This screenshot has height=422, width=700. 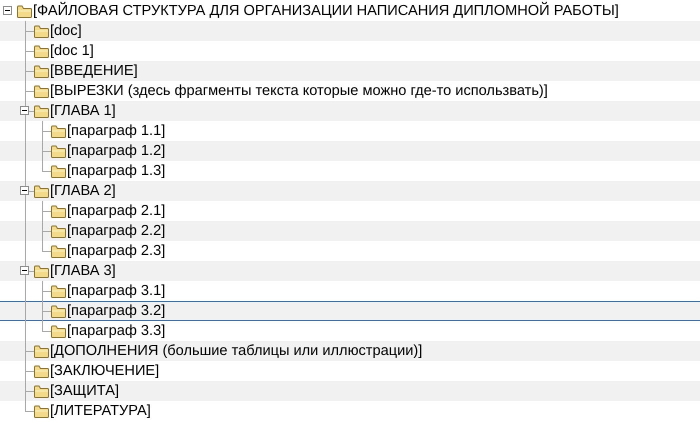 What do you see at coordinates (72, 51) in the screenshot?
I see `folder-label: [doc 1]` at bounding box center [72, 51].